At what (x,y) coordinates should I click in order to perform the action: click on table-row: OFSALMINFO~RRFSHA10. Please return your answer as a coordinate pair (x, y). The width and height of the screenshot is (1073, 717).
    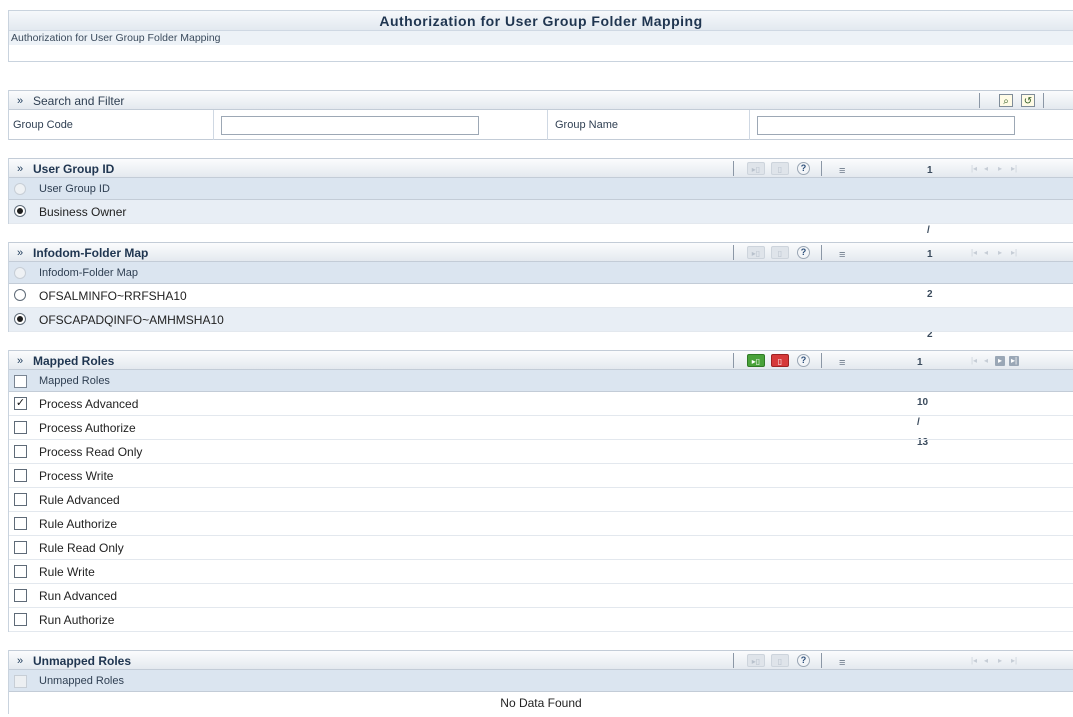
    Looking at the image, I should click on (541, 296).